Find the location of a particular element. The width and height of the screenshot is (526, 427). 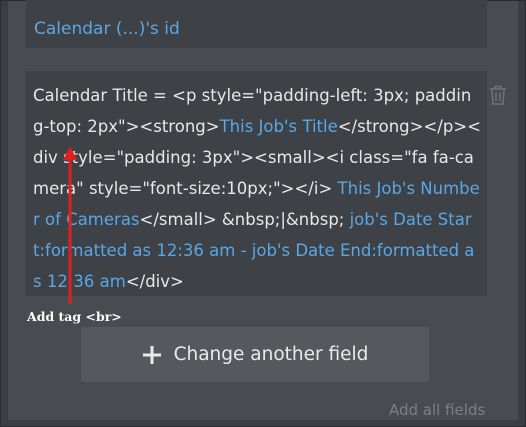

annotation-arrow is located at coordinates (70, 225).